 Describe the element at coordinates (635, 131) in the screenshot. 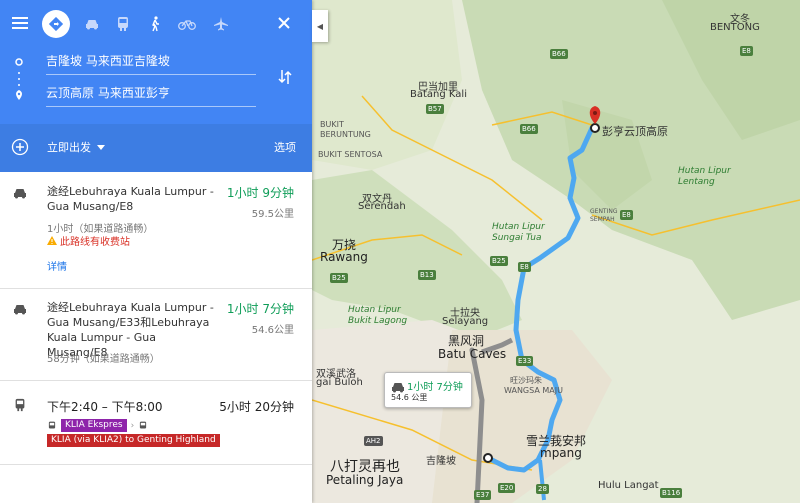

I see `map-label-destination-cn: 彭亨云顶高原` at that location.